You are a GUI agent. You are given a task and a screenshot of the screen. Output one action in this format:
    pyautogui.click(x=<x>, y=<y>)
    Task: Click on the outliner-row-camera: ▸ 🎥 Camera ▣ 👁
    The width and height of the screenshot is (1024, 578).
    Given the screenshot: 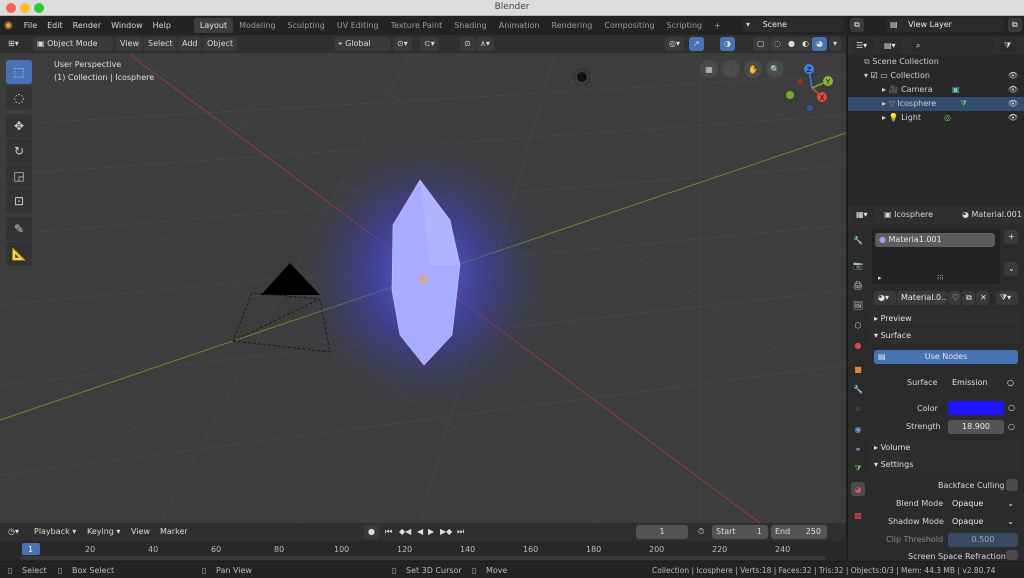 What is the action you would take?
    pyautogui.click(x=936, y=90)
    